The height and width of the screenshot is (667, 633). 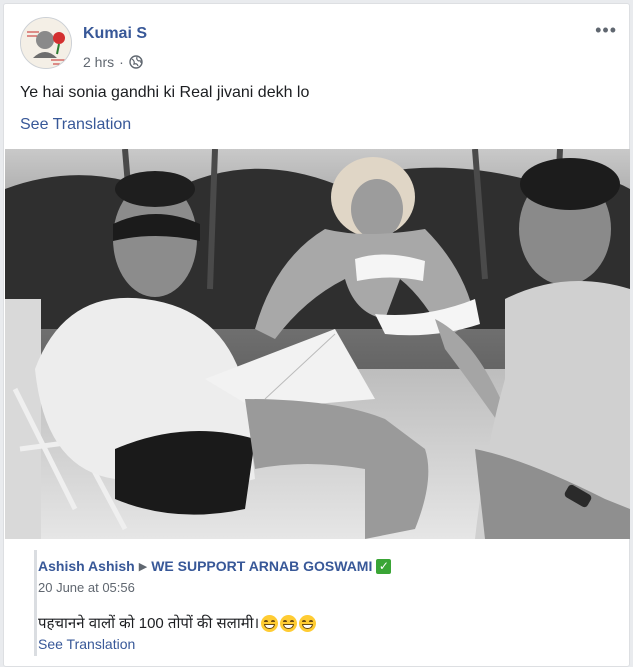 I want to click on avatar-image, so click(x=46, y=43).